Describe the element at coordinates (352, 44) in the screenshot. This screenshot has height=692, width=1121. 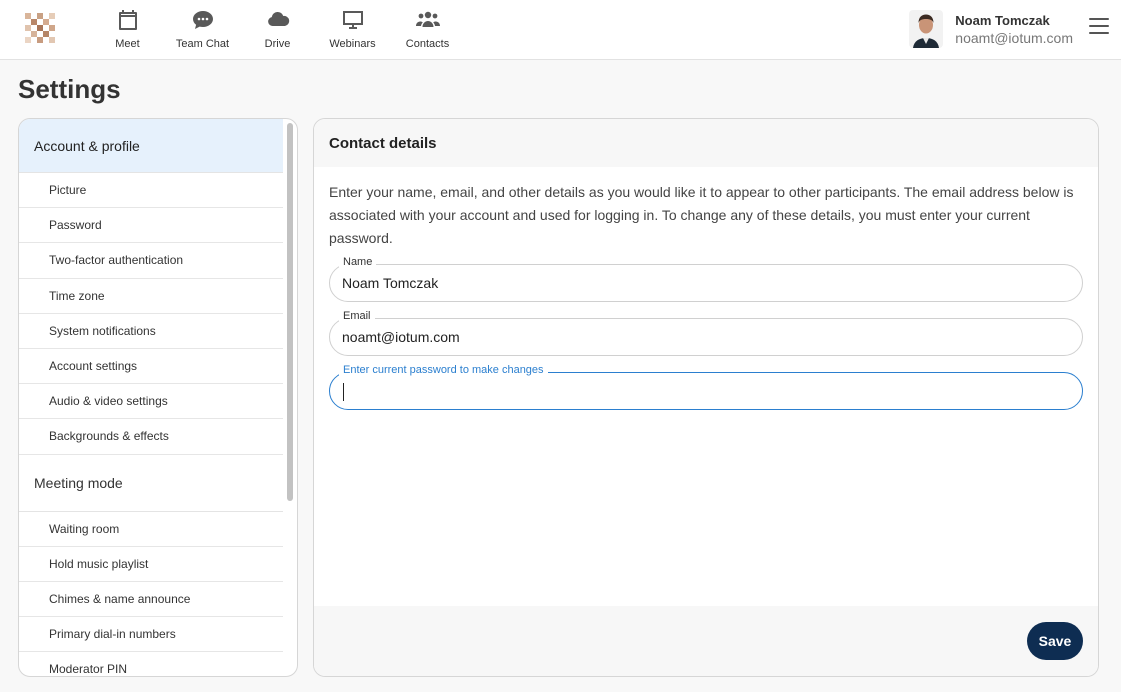
I see `nav-webinars-label: Webinars` at that location.